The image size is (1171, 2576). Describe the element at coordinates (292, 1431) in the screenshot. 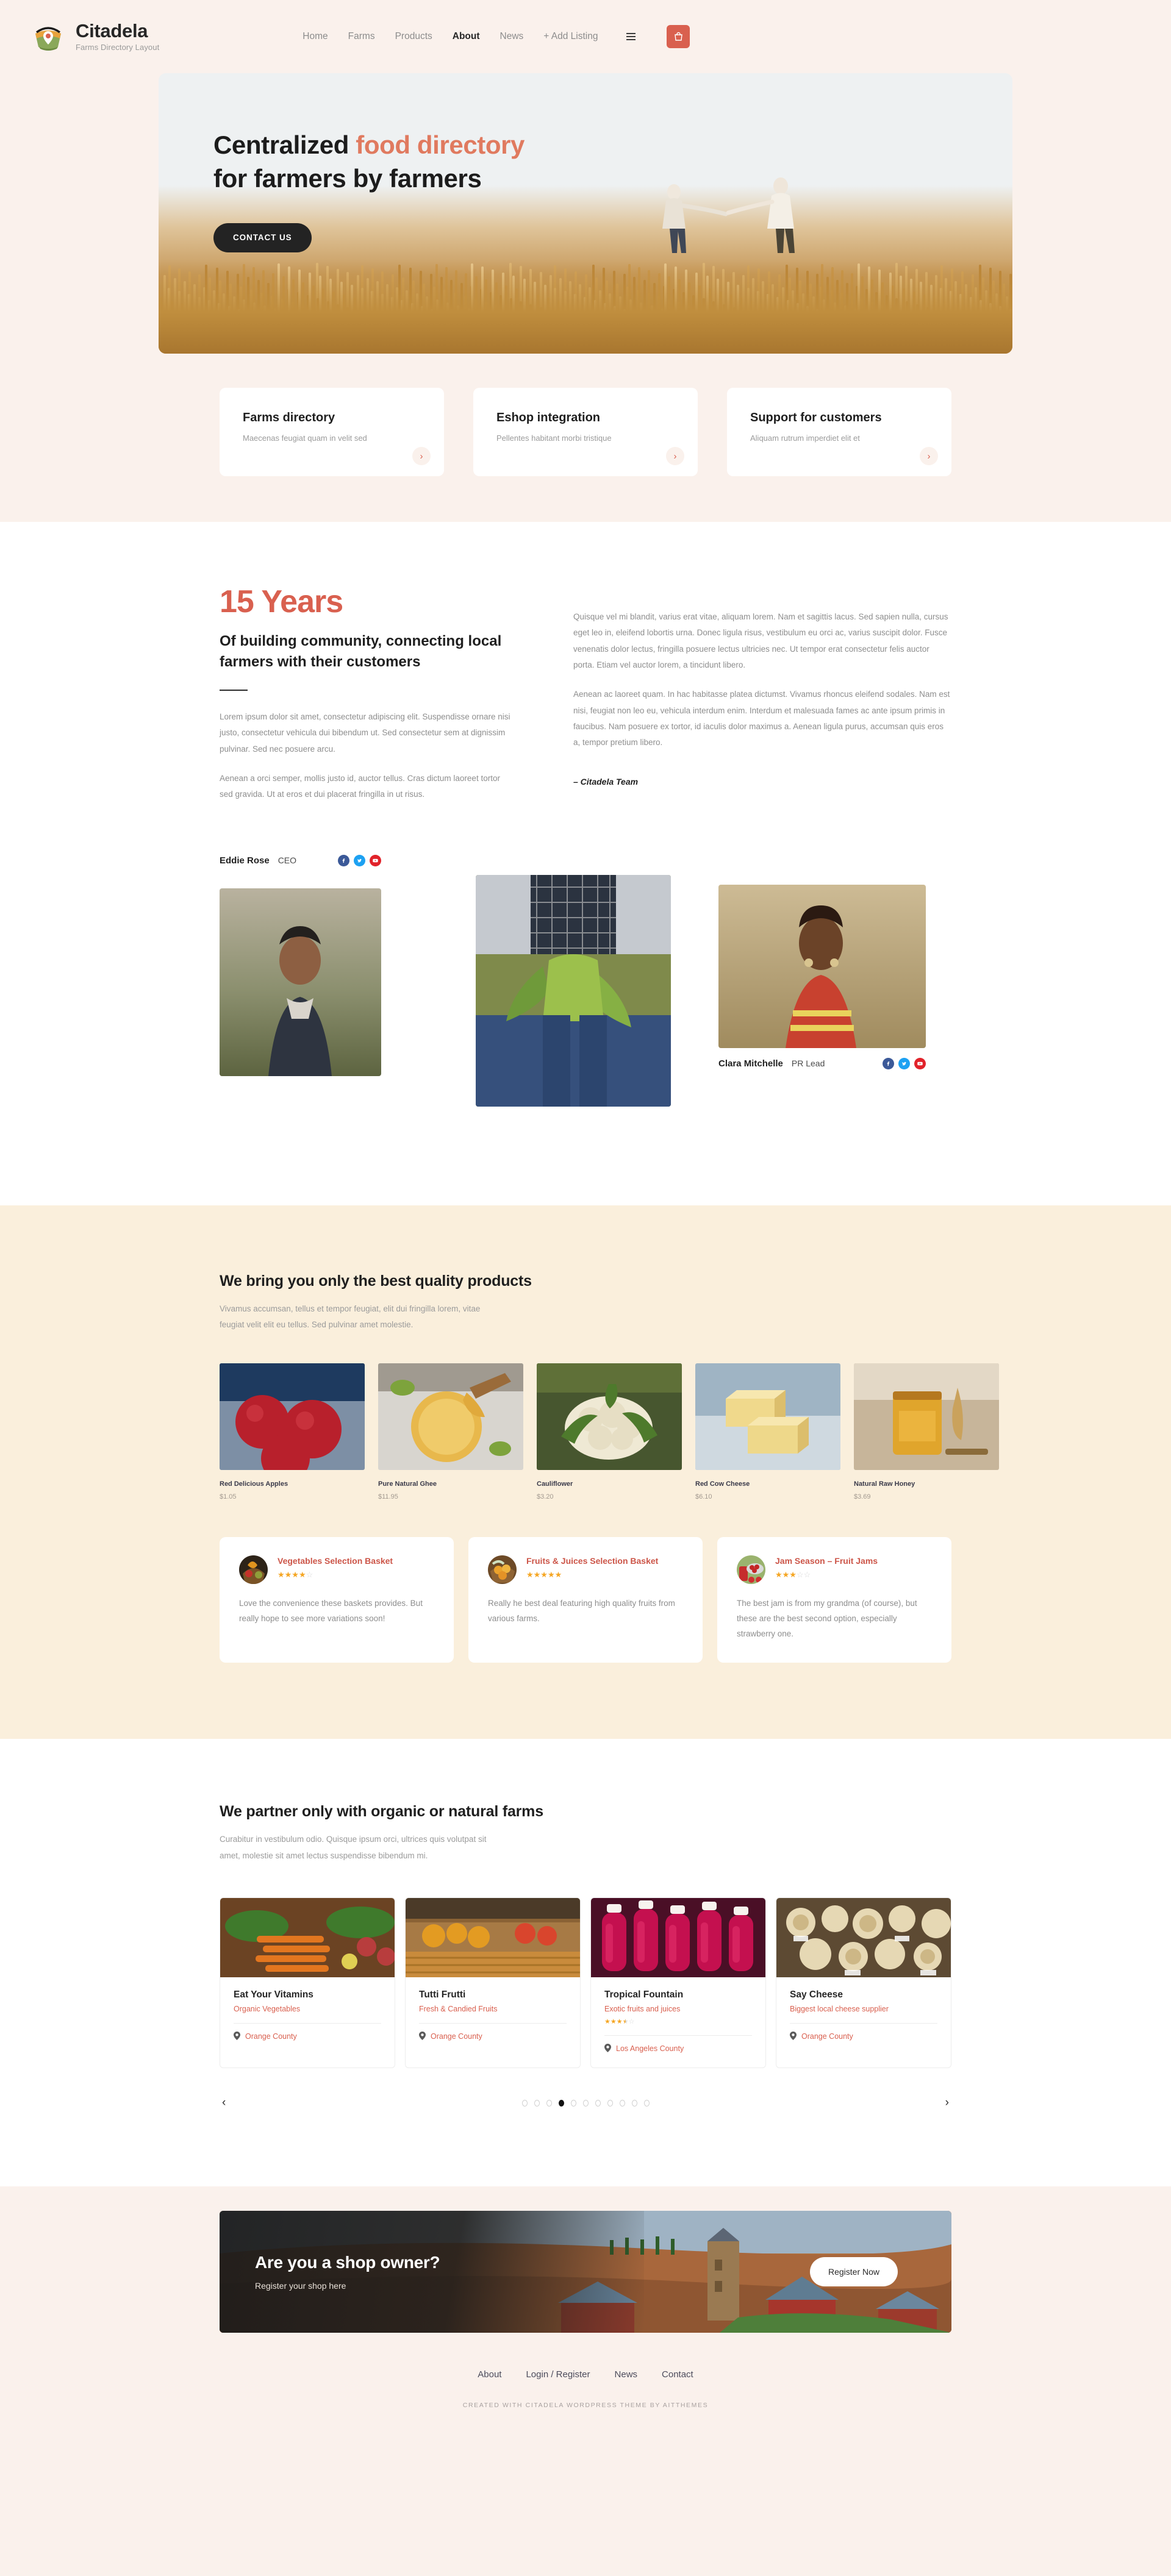

I see `product-card: Red Delicious Apples $1.05` at that location.